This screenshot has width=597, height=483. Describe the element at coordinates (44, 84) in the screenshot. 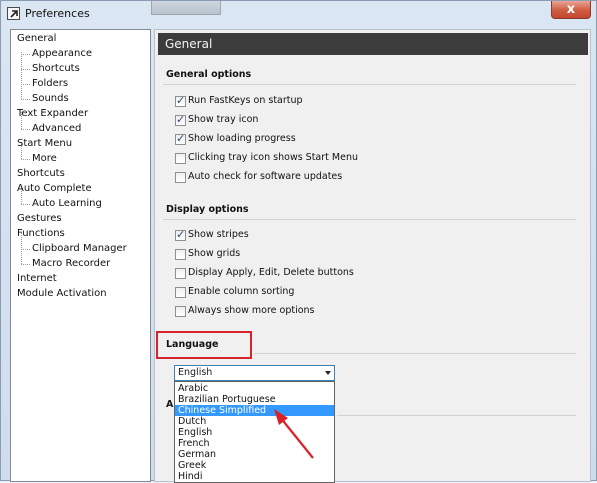

I see `sidebar-item-folders: Folders` at that location.